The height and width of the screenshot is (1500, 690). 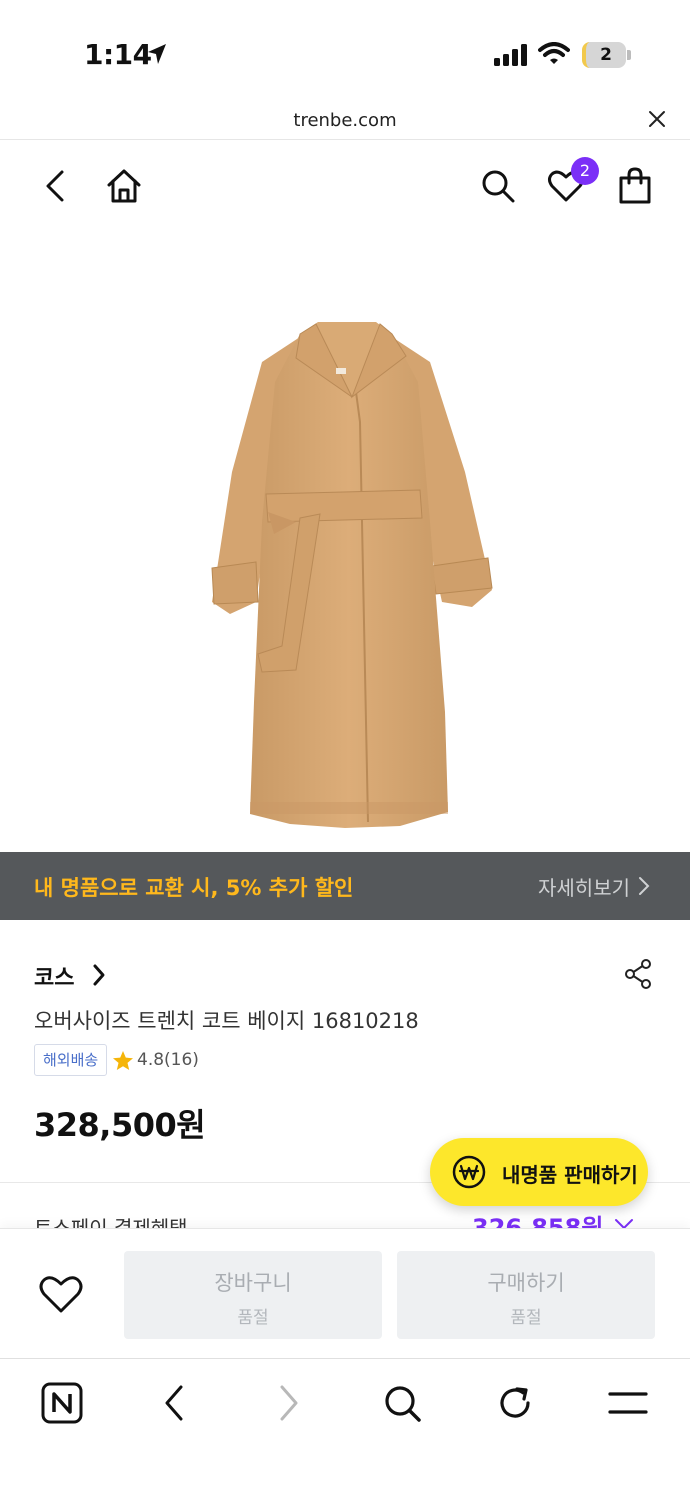 What do you see at coordinates (226, 1021) in the screenshot?
I see `product-name: 오버사이즈 트렌치 코트 베이지 16810218` at bounding box center [226, 1021].